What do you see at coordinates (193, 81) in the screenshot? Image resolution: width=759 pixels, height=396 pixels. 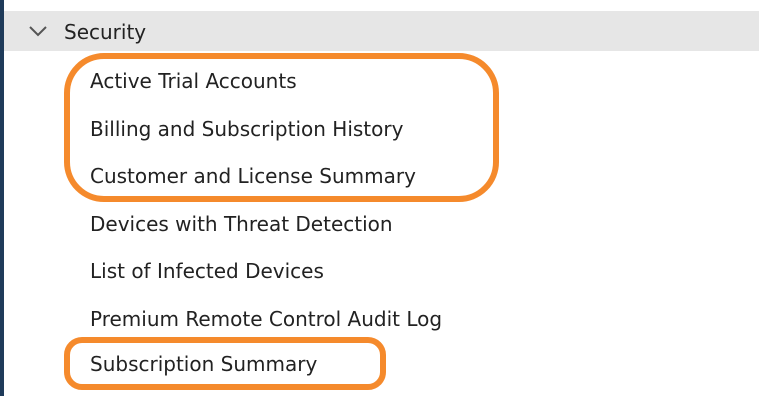 I see `report-link-active-trial-accounts: Active Trial Accounts` at bounding box center [193, 81].